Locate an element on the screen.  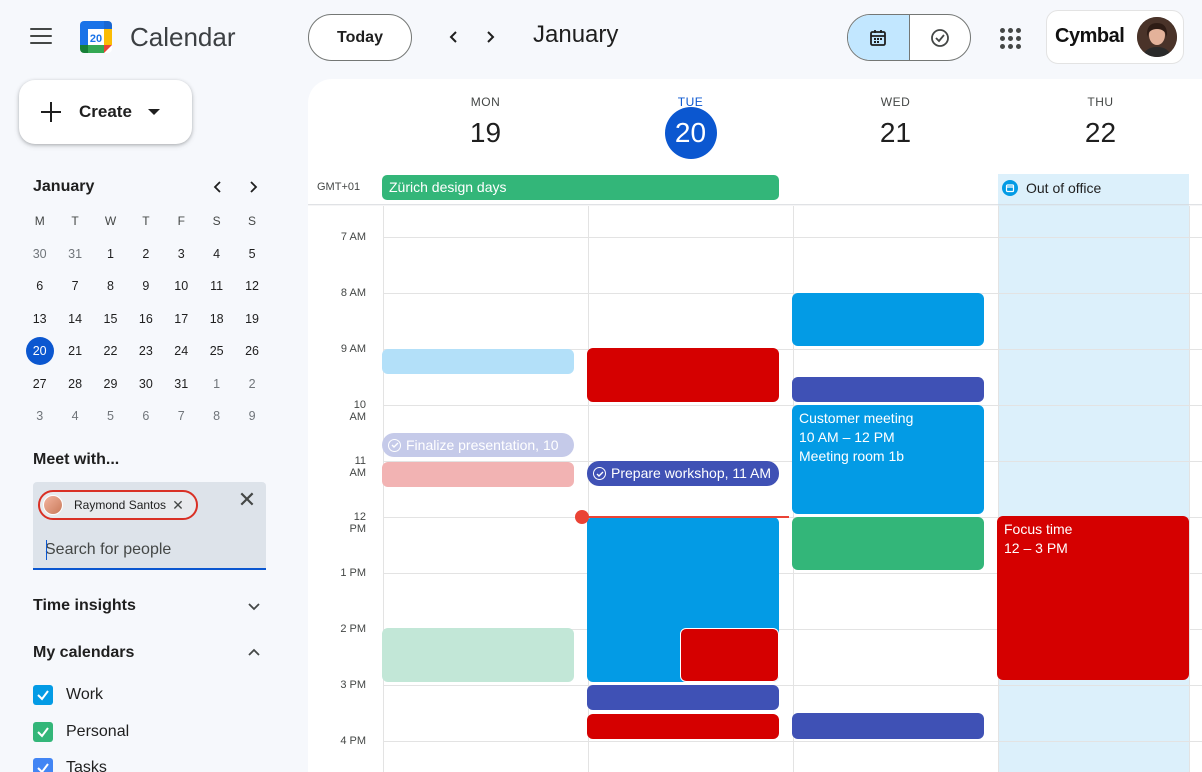
mini-day: 18 is located at coordinates (216, 319).